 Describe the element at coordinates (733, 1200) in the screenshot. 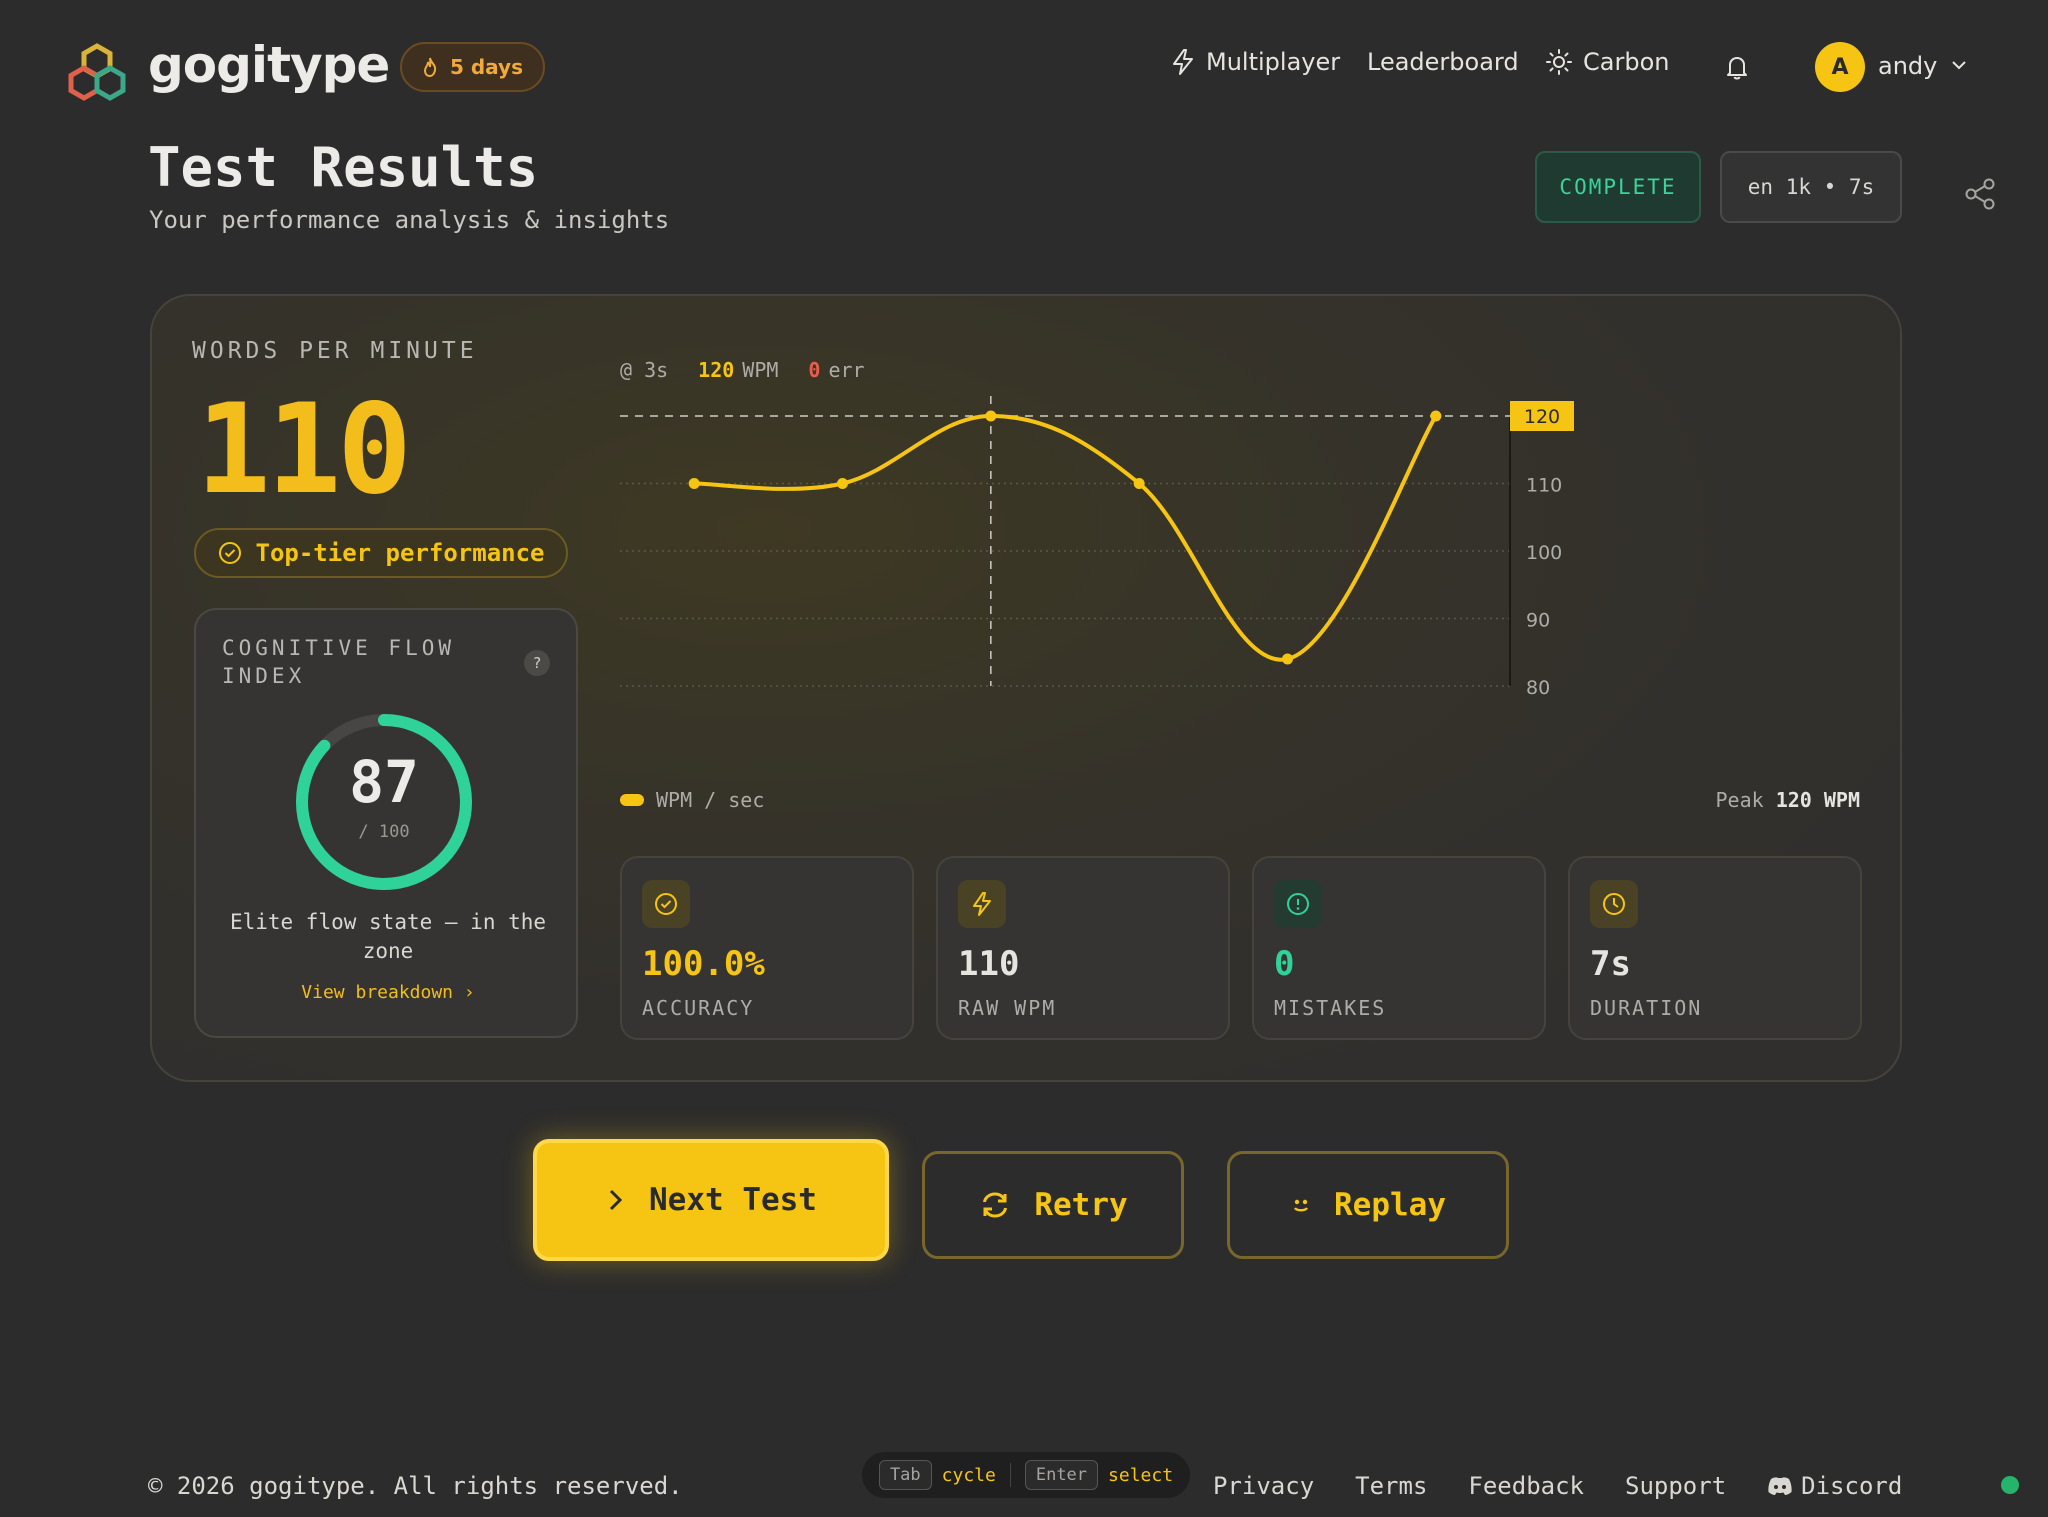

I see `next-test-label: Next Test` at that location.